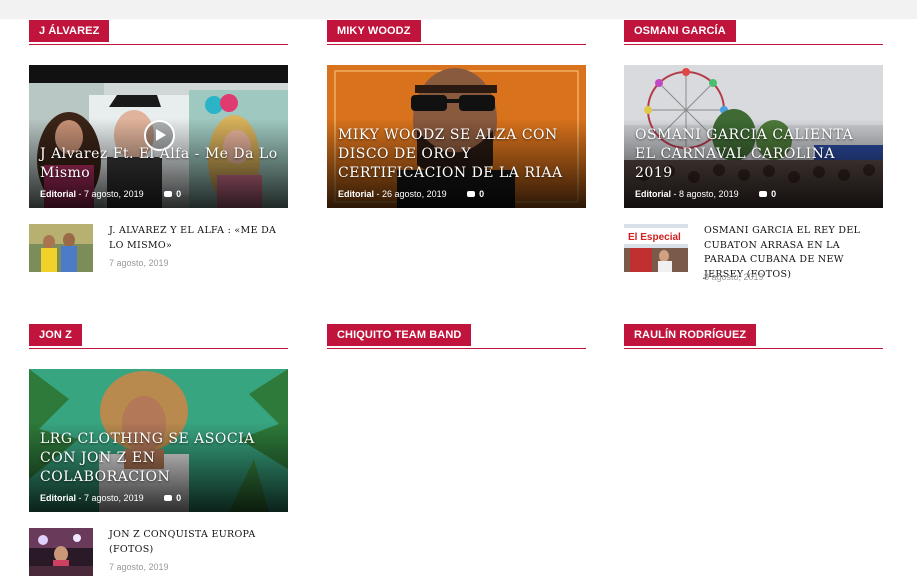  I want to click on category-label-raulin-rodriguez: RAULÍN RODRÍGUEZ, so click(690, 335).